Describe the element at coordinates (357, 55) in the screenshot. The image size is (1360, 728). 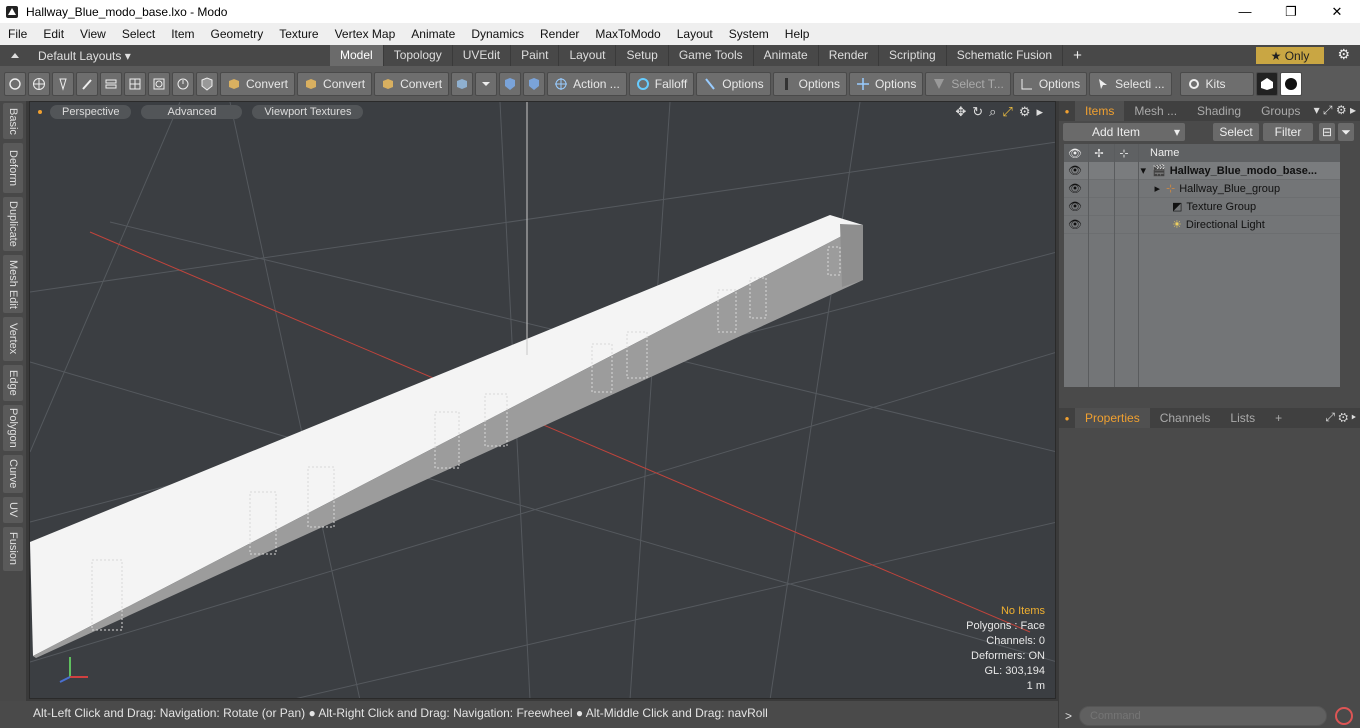
I see `tab-model: Model` at that location.